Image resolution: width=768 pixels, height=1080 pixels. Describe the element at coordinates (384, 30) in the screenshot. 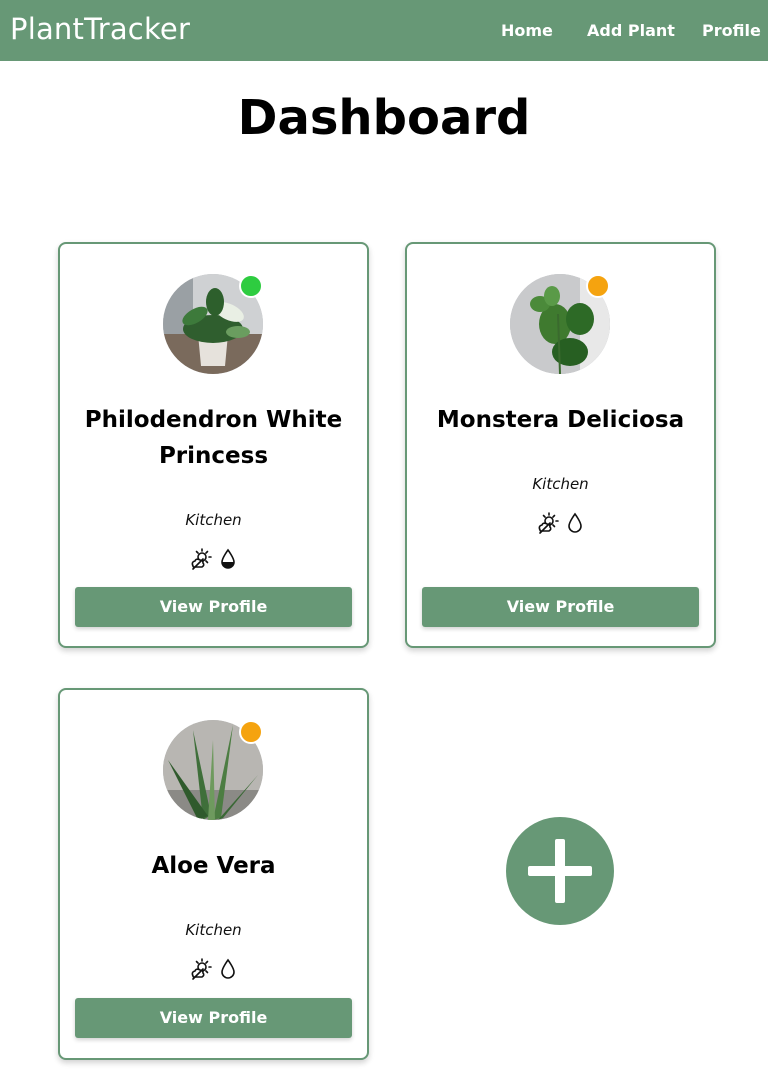

I see `navbar: PlantTracker Home Add Plant Profile` at that location.